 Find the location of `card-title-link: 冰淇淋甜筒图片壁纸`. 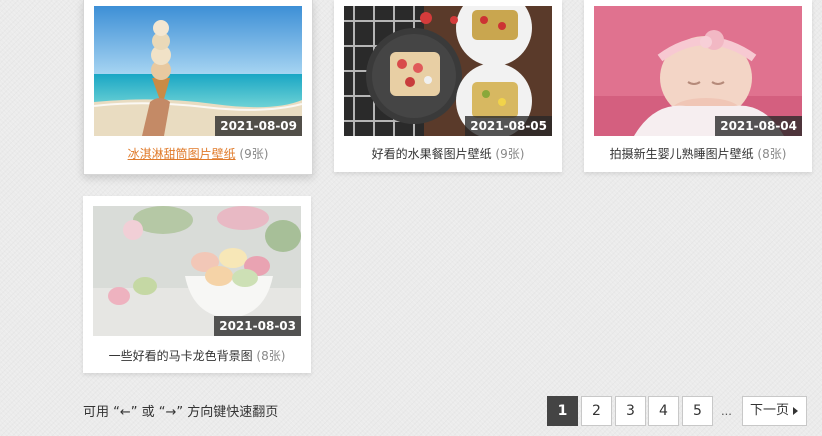

card-title-link: 冰淇淋甜筒图片壁纸 is located at coordinates (182, 154).